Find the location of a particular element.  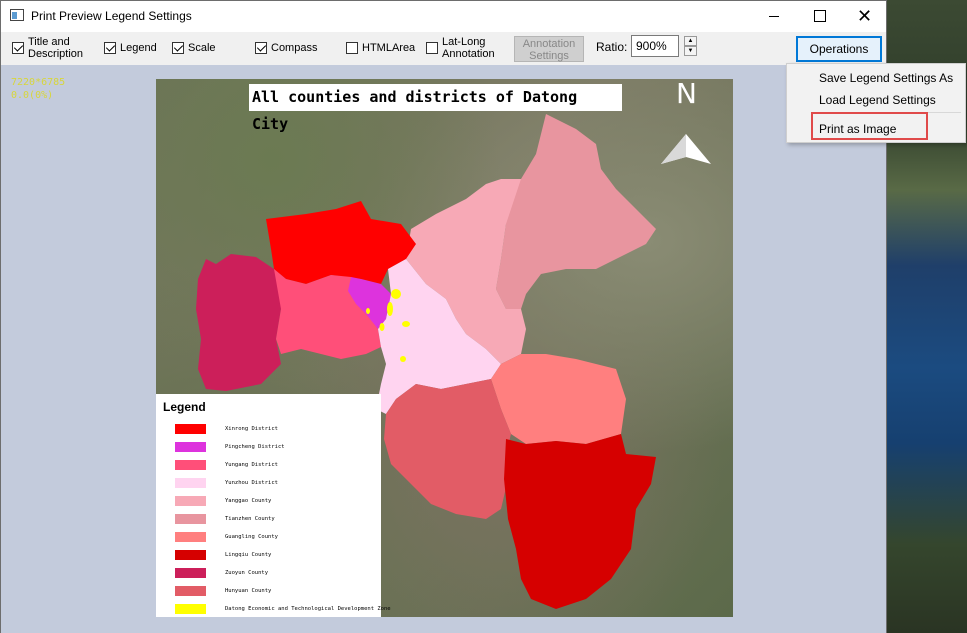

checkbox-label: Scale is located at coordinates (202, 48).